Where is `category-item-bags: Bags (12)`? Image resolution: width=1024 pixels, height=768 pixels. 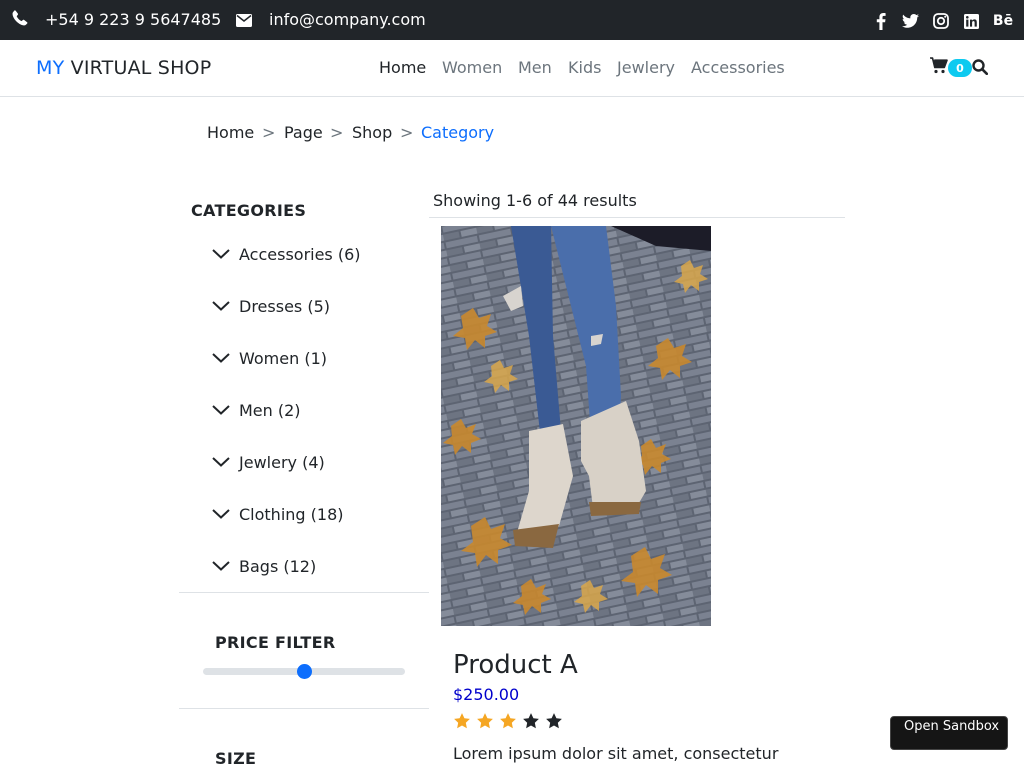 category-item-bags: Bags (12) is located at coordinates (264, 566).